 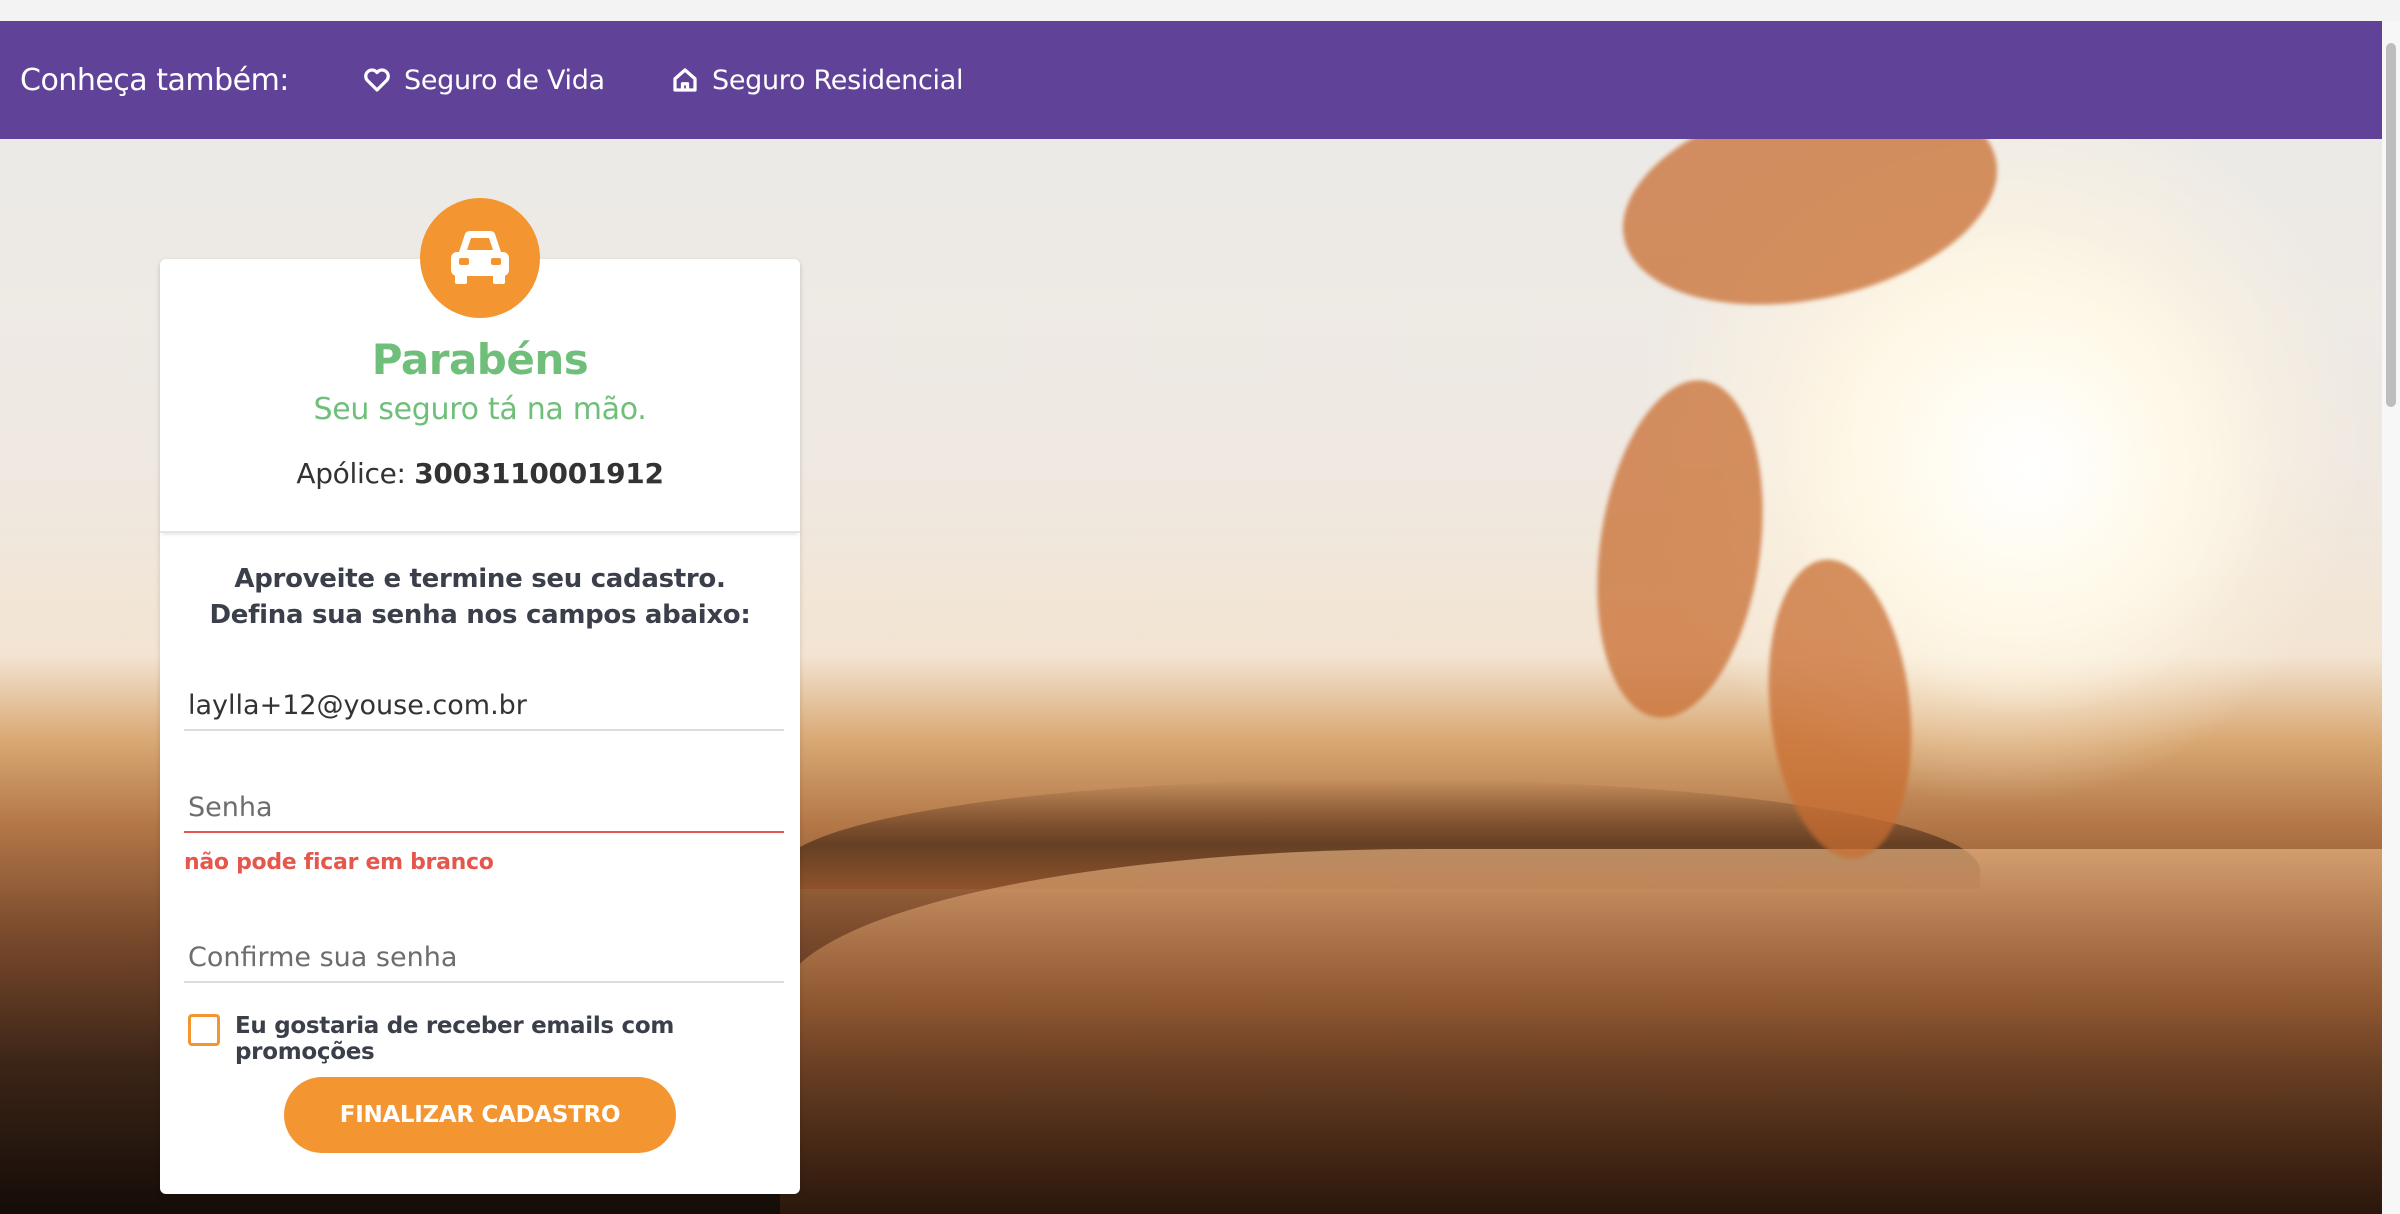 What do you see at coordinates (480, 1115) in the screenshot?
I see `finalize-signup-button: FINALIZAR CADASTRO` at bounding box center [480, 1115].